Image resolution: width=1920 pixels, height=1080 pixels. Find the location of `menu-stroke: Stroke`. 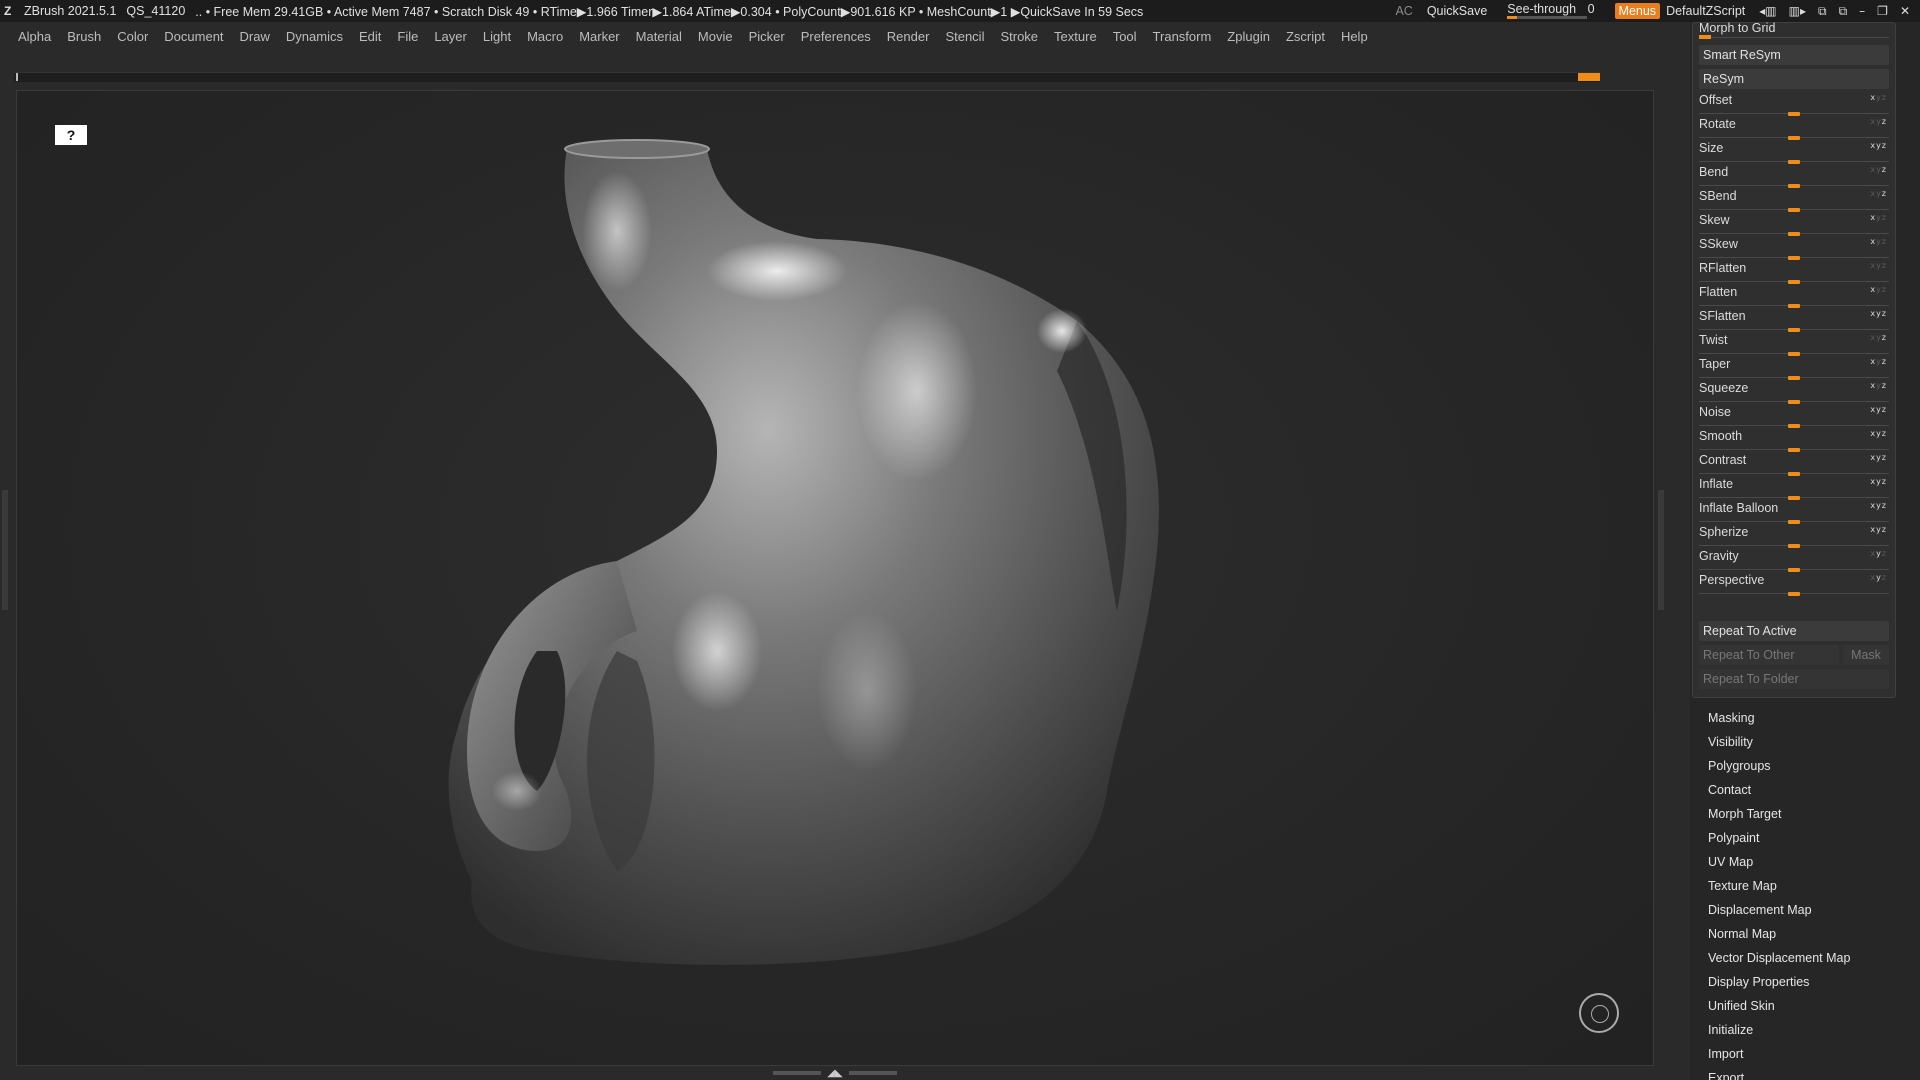

menu-stroke: Stroke is located at coordinates (1019, 36).